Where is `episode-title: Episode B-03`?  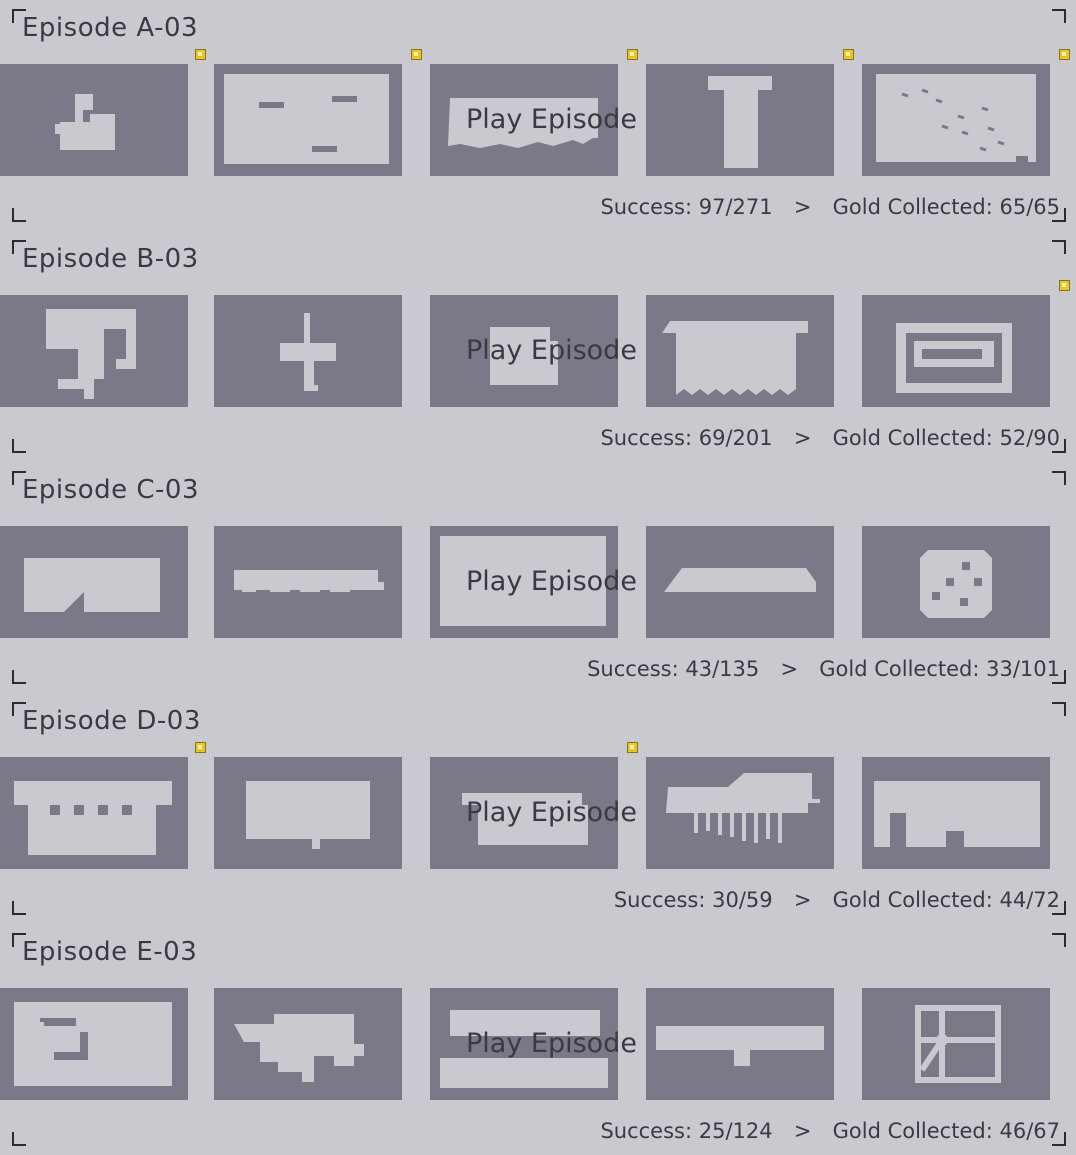
episode-title: Episode B-03 is located at coordinates (110, 259).